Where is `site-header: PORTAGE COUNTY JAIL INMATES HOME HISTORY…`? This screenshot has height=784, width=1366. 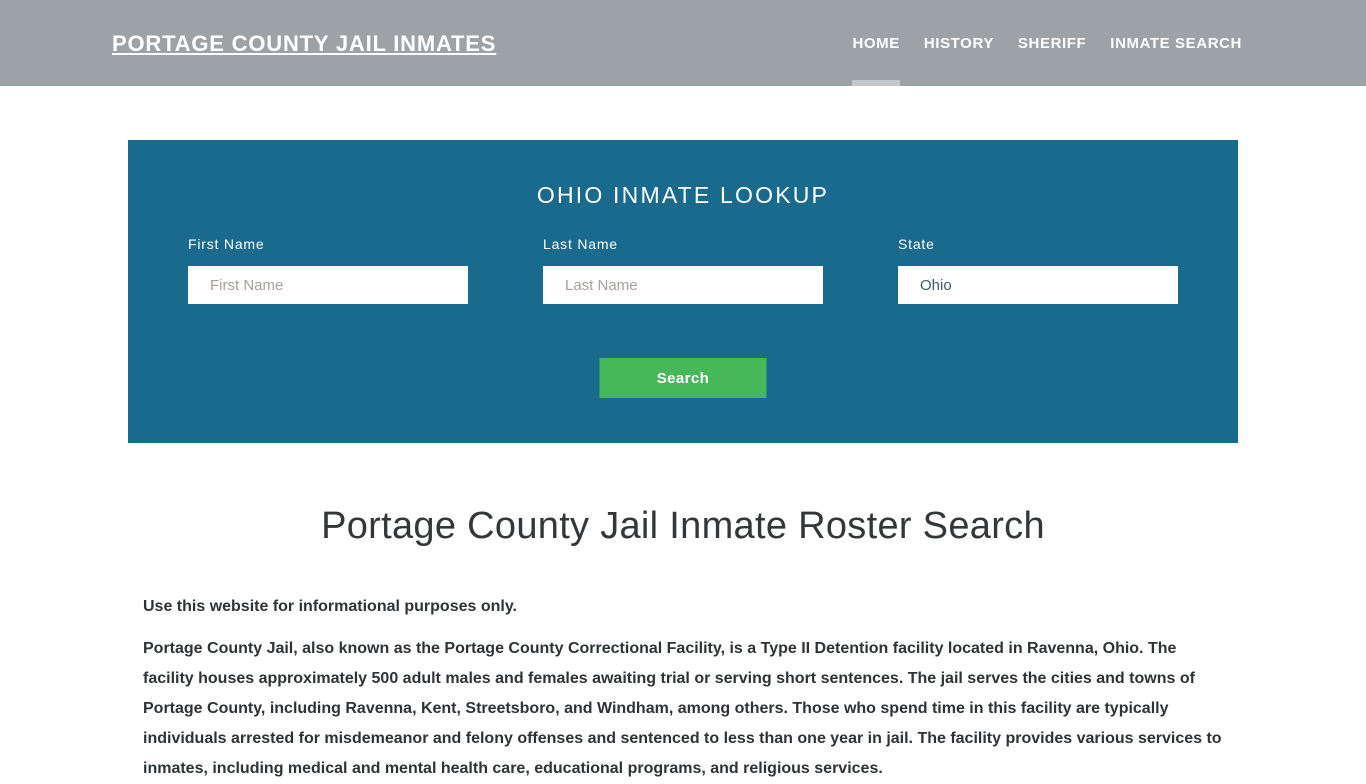
site-header: PORTAGE COUNTY JAIL INMATES HOME HISTORY… is located at coordinates (683, 43).